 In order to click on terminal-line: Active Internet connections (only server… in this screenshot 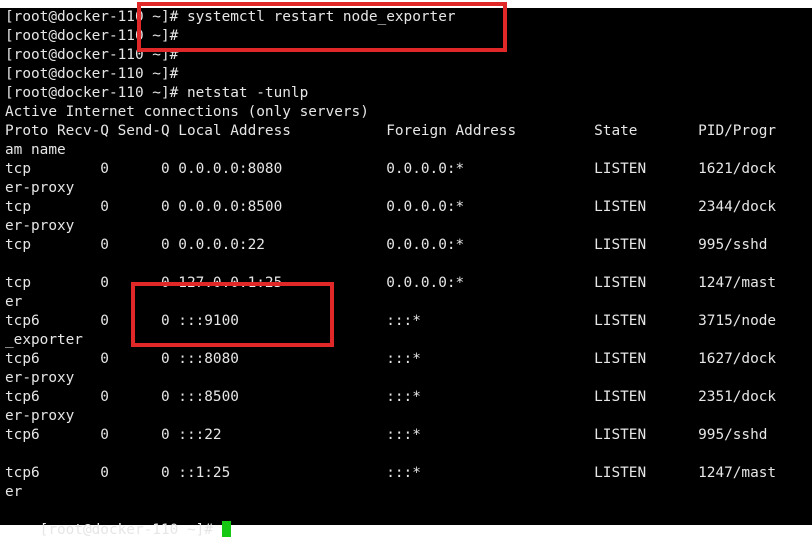, I will do `click(187, 112)`.